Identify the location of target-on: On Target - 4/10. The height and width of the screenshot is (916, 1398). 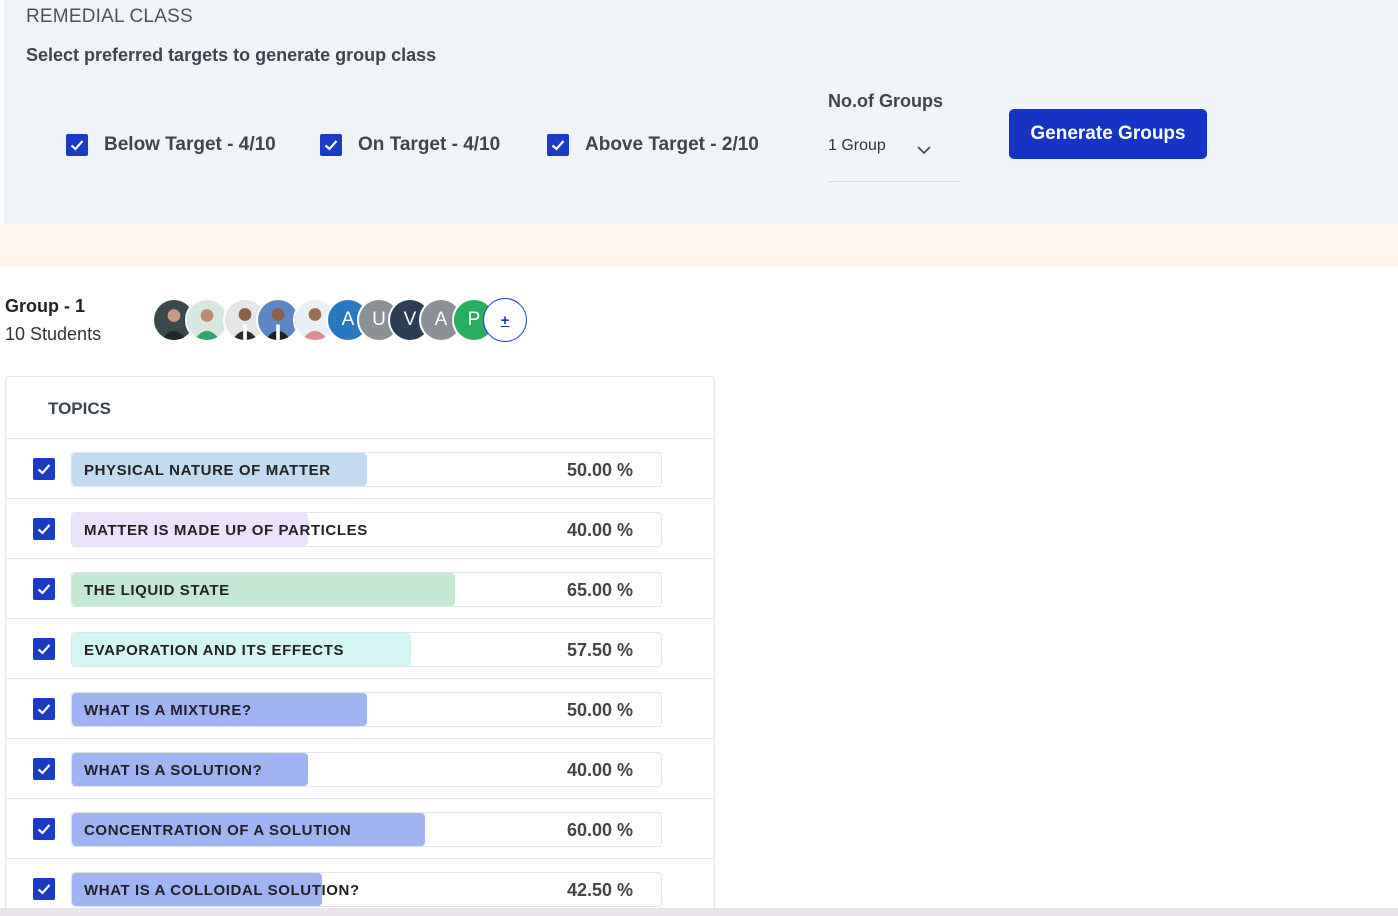
(410, 145).